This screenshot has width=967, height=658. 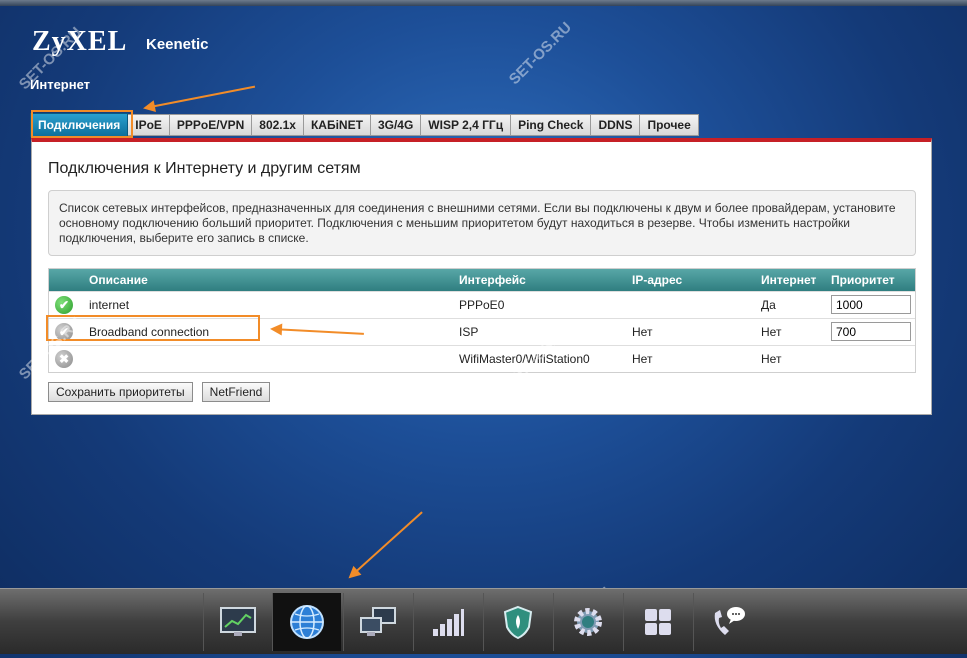 I want to click on panel-title: Подключения к Интернету и другим сетям, so click(x=204, y=168).